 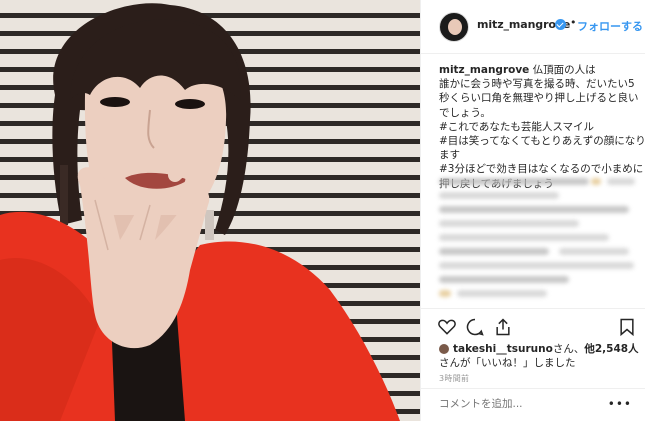 What do you see at coordinates (537, 84) in the screenshot?
I see `caption-line: 誰かに会う時や写真を撮る時、だいたい5` at bounding box center [537, 84].